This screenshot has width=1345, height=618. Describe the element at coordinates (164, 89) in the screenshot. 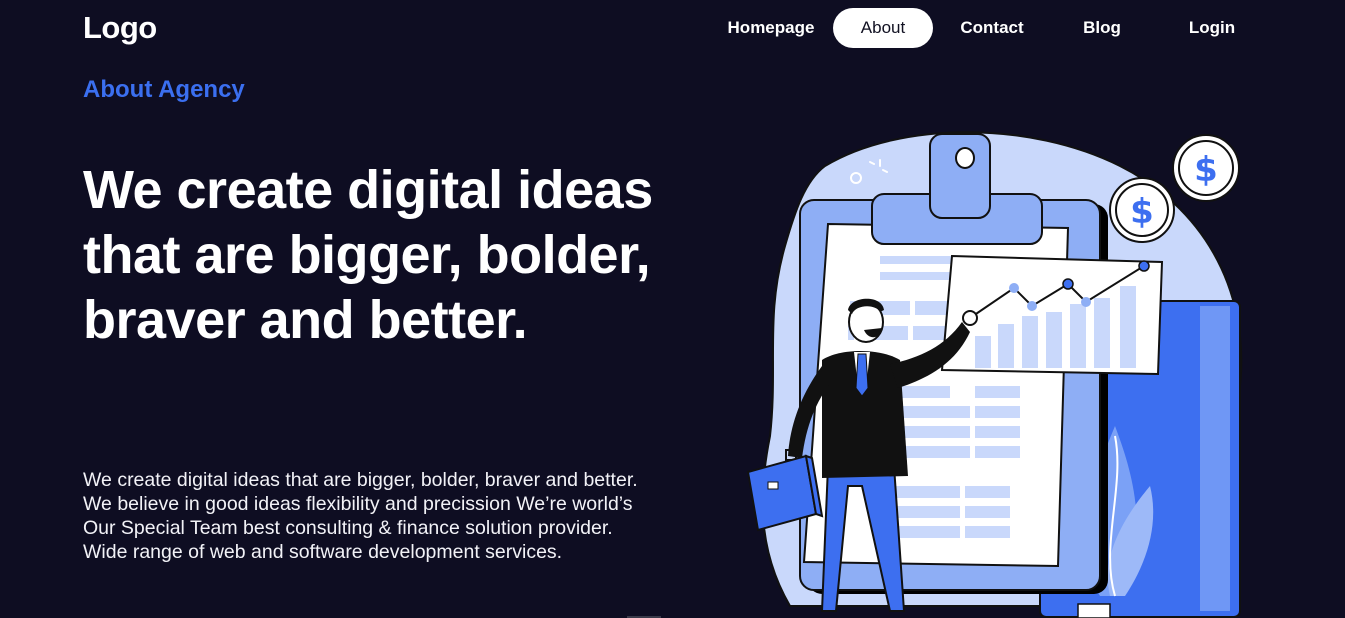

I see `section-eyebrow: About Agency` at that location.